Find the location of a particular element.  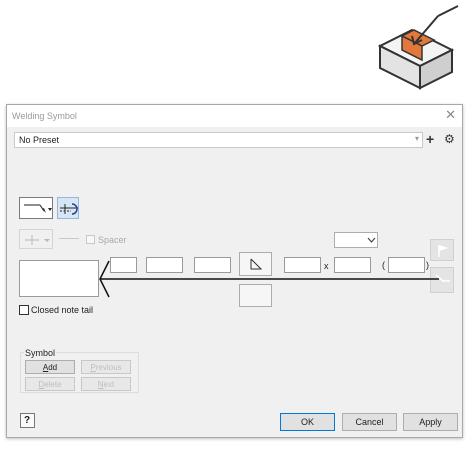

apply-button: Apply is located at coordinates (430, 422).